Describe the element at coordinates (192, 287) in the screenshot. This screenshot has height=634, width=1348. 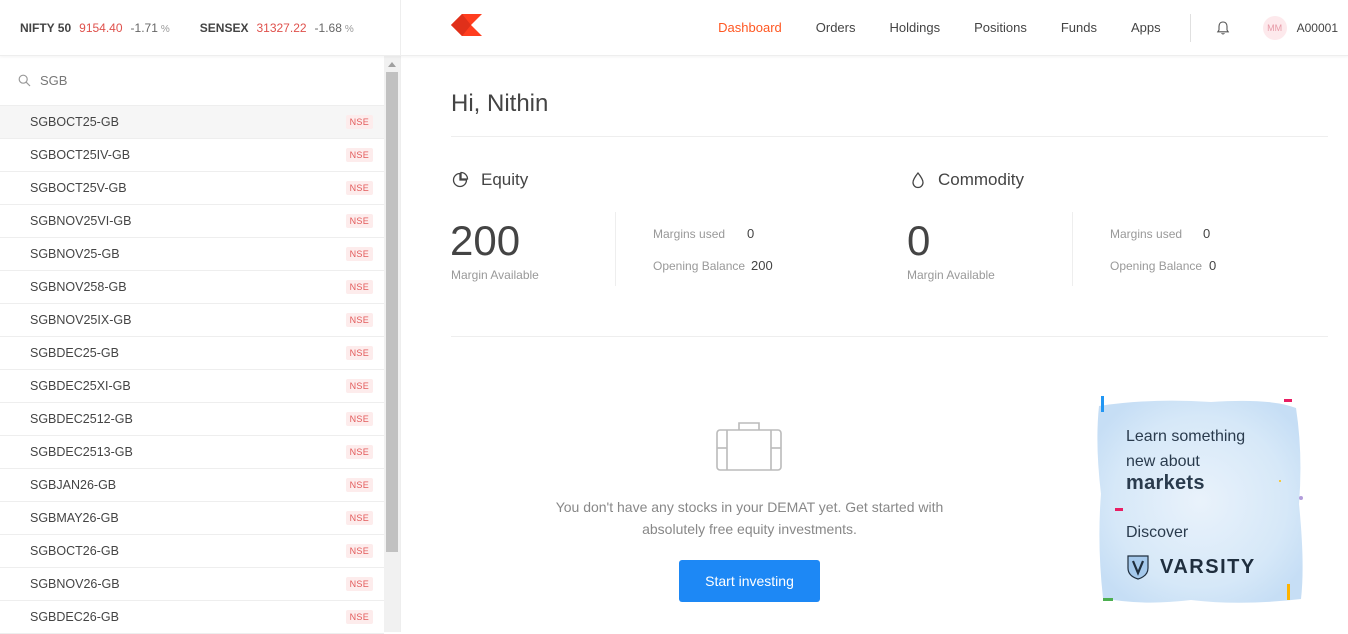
I see `list-item: SGBNOV258-GB NSE` at that location.